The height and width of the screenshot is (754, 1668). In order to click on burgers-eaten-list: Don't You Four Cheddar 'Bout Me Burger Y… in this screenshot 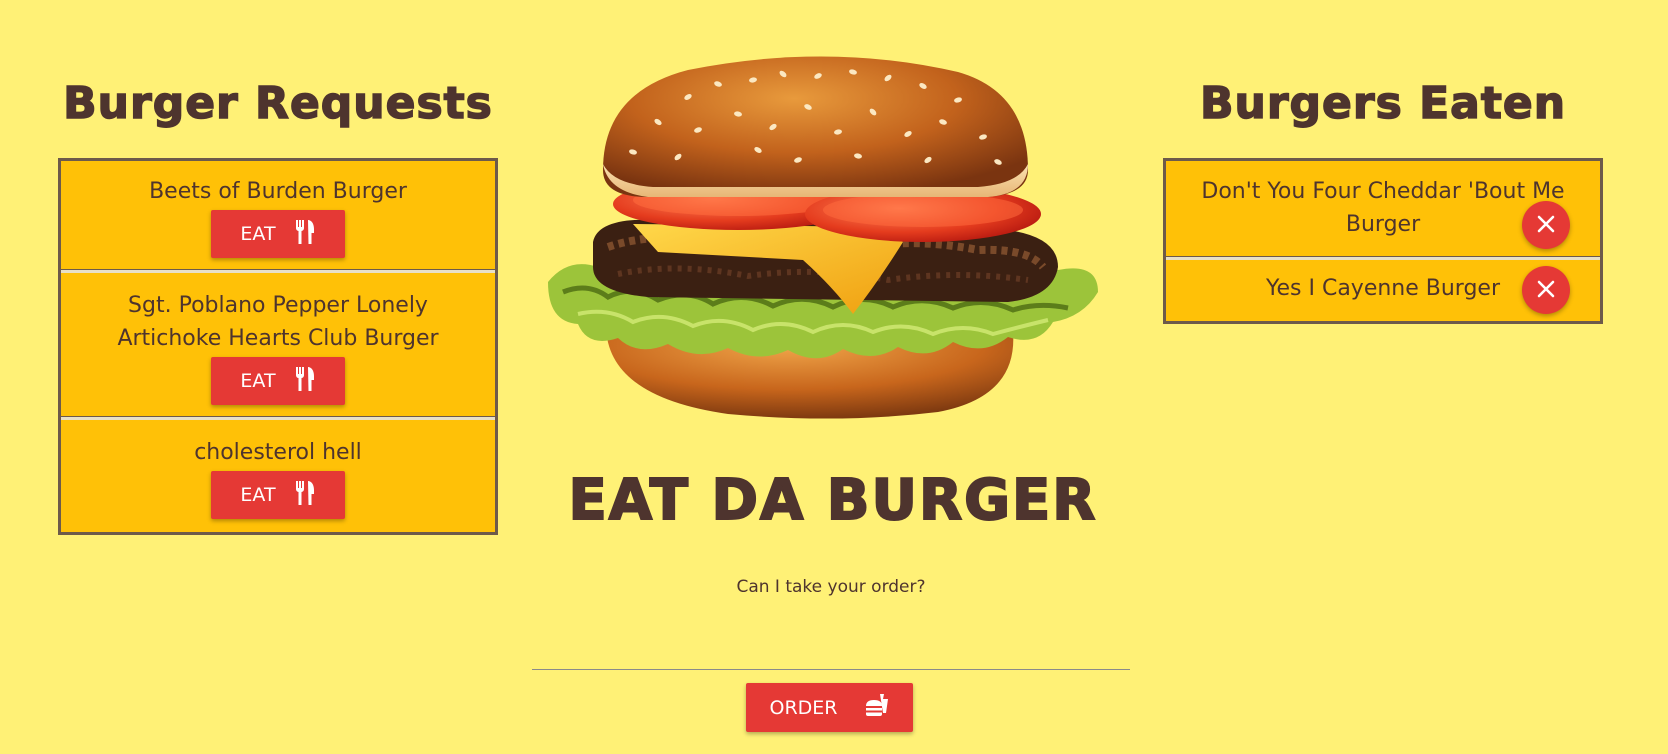, I will do `click(1383, 241)`.